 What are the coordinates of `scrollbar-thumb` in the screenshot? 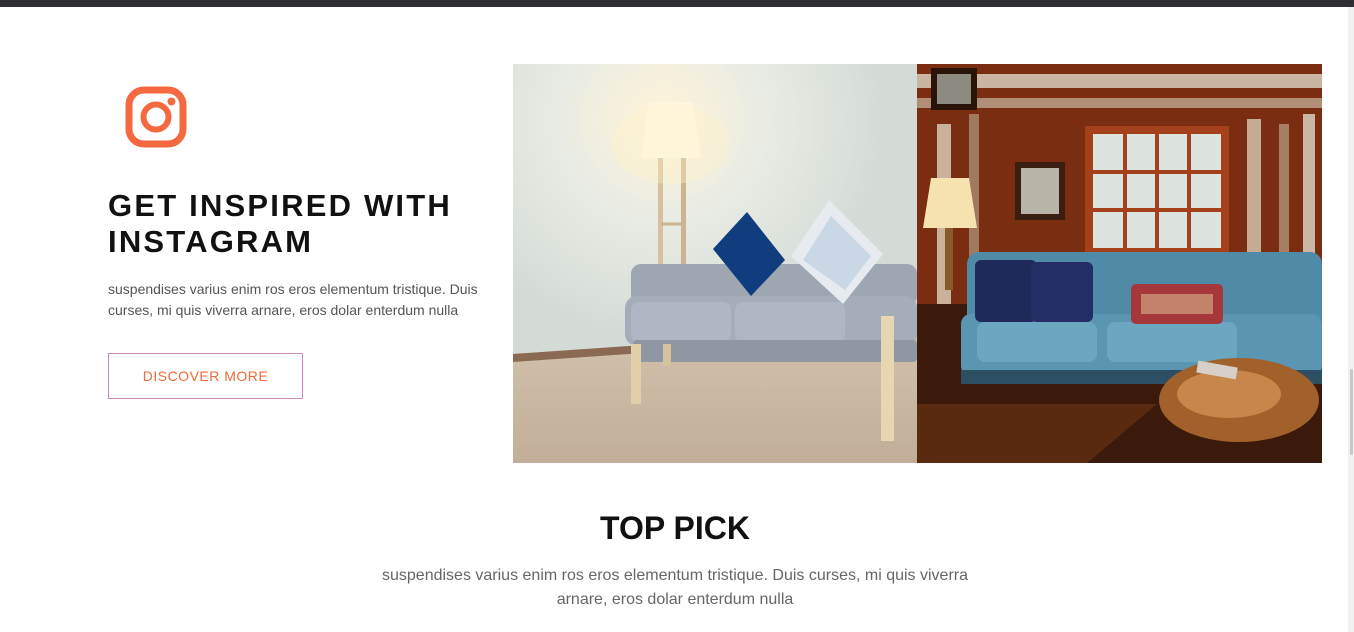 It's located at (1351, 412).